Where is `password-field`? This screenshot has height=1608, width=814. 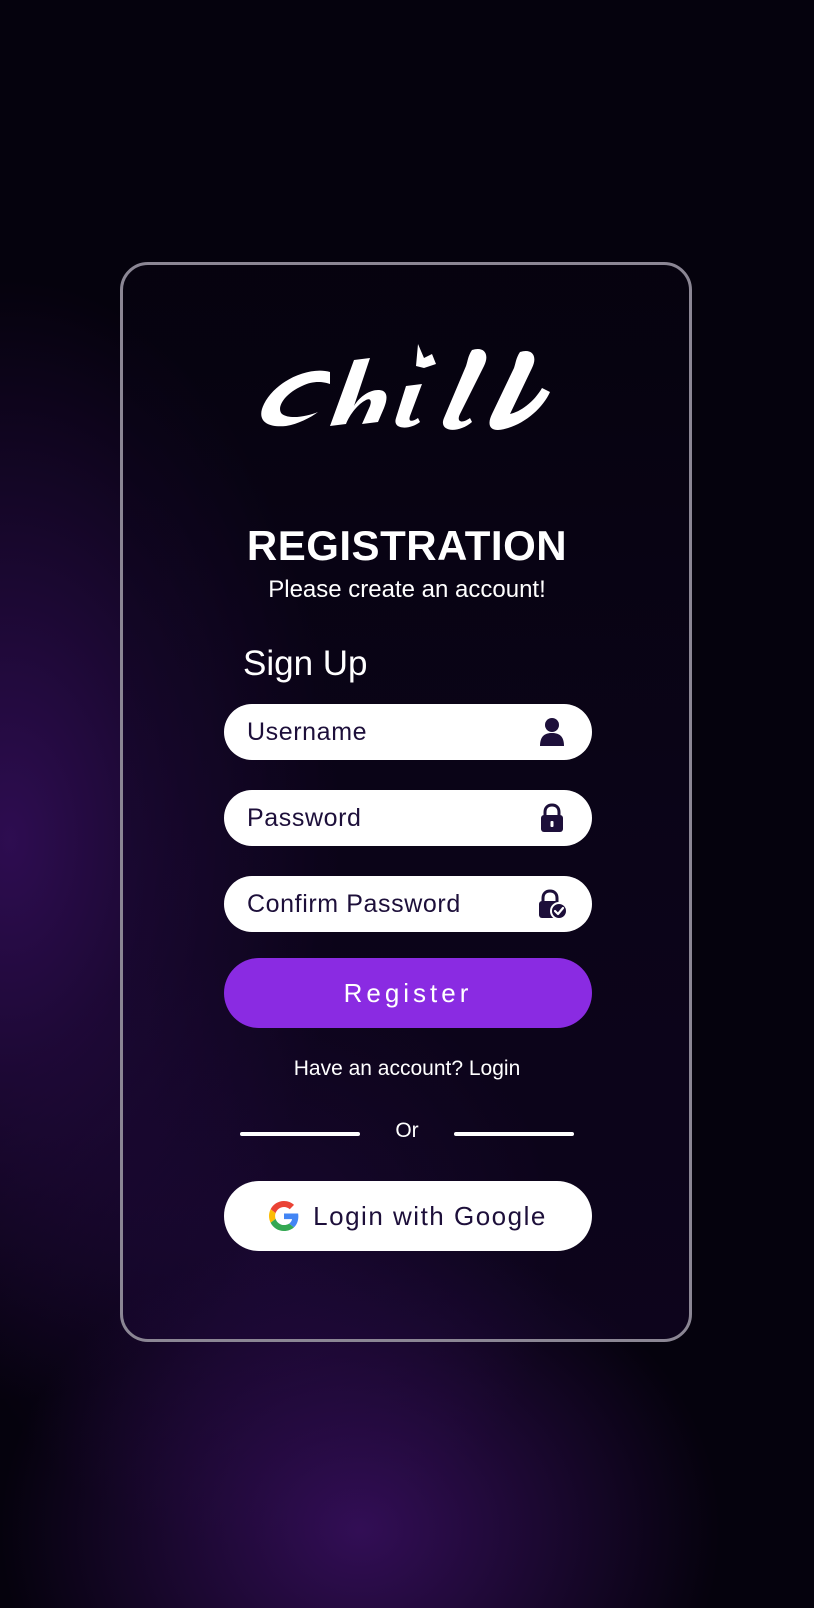 password-field is located at coordinates (408, 818).